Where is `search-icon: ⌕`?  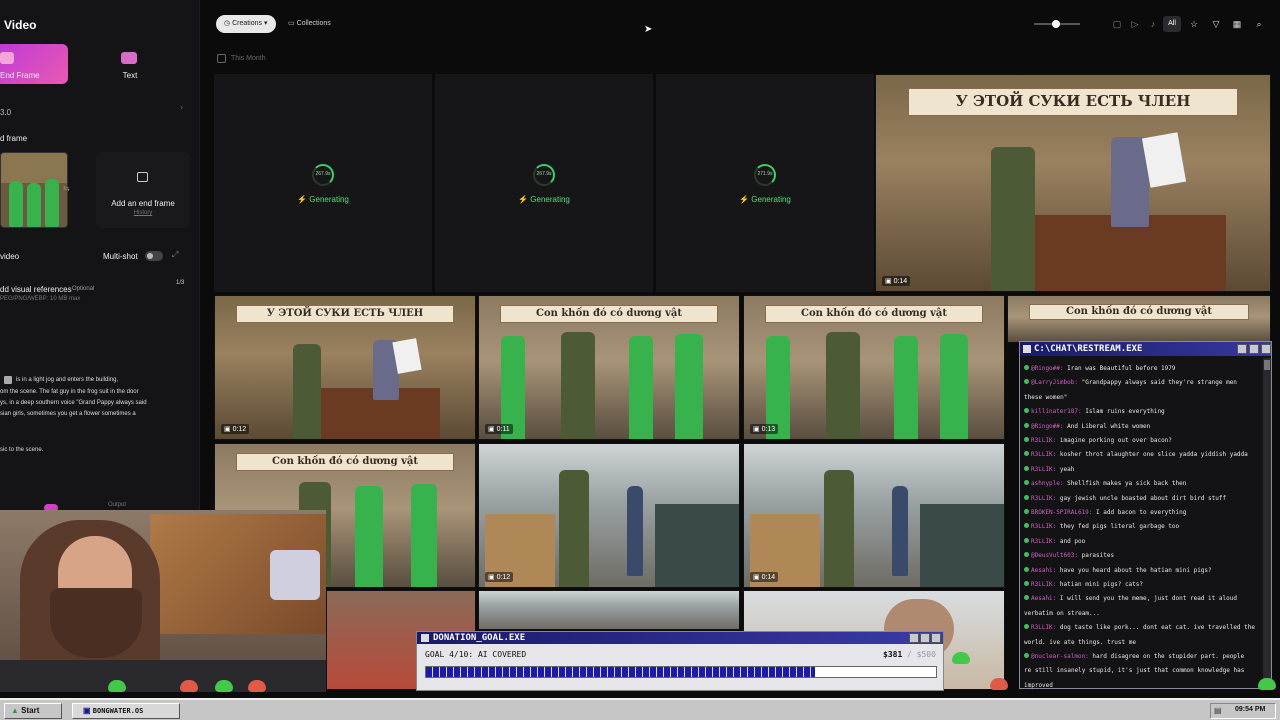 search-icon: ⌕ is located at coordinates (1259, 24).